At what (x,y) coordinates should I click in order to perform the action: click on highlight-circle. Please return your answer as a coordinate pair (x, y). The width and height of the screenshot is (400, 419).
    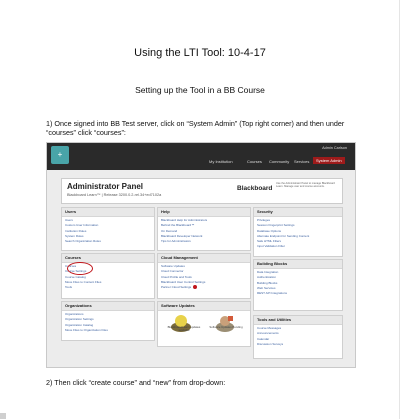
    Looking at the image, I should click on (80, 268).